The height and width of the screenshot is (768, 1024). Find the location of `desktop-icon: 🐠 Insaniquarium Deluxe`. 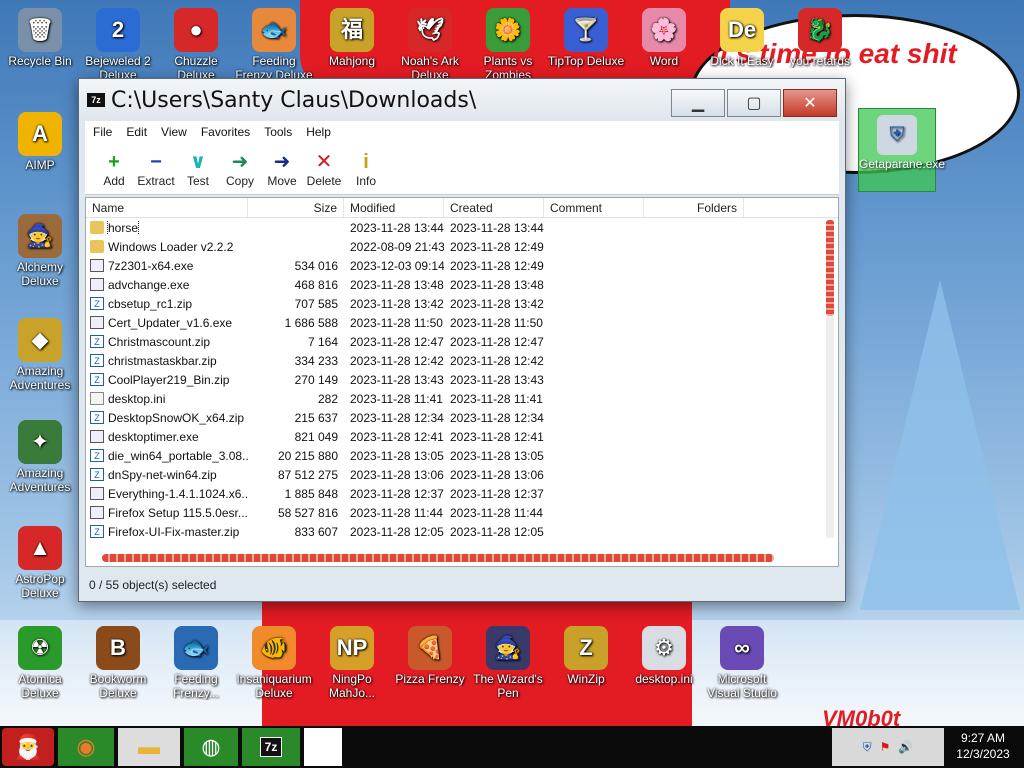

desktop-icon: 🐠 Insaniquarium Deluxe is located at coordinates (274, 663).